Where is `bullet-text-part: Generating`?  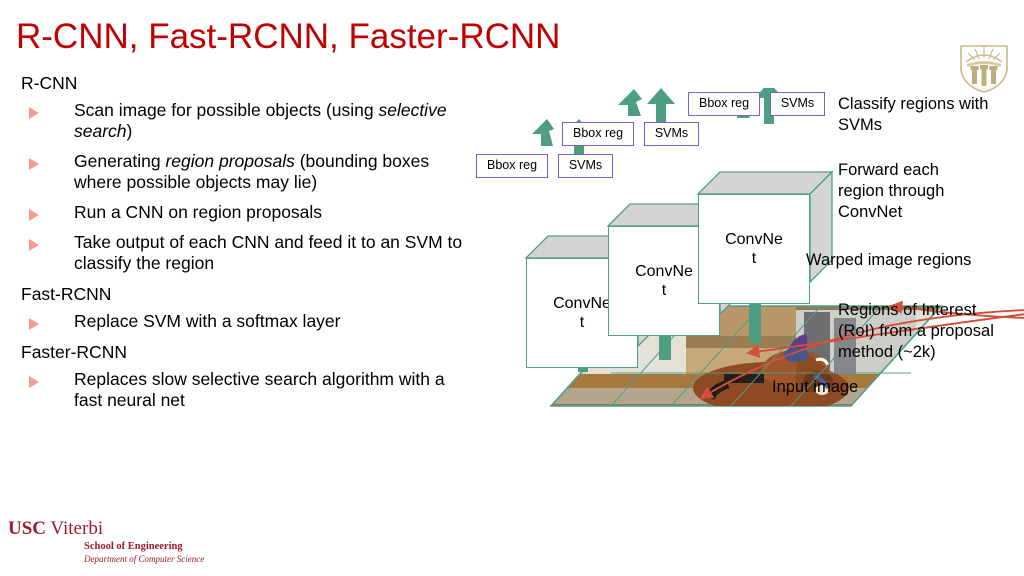
bullet-text-part: Generating is located at coordinates (120, 161).